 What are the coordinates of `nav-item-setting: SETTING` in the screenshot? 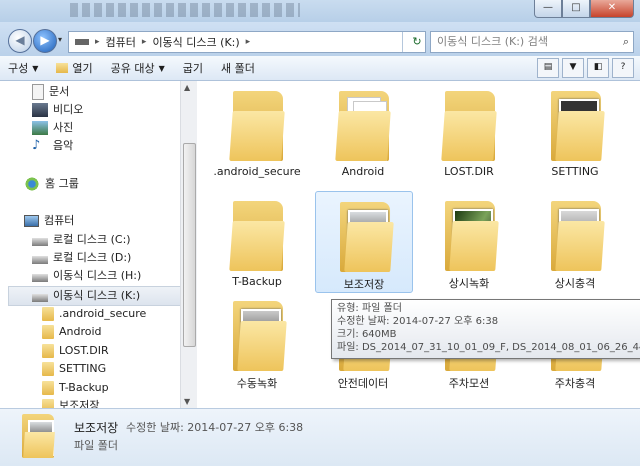 It's located at (74, 369).